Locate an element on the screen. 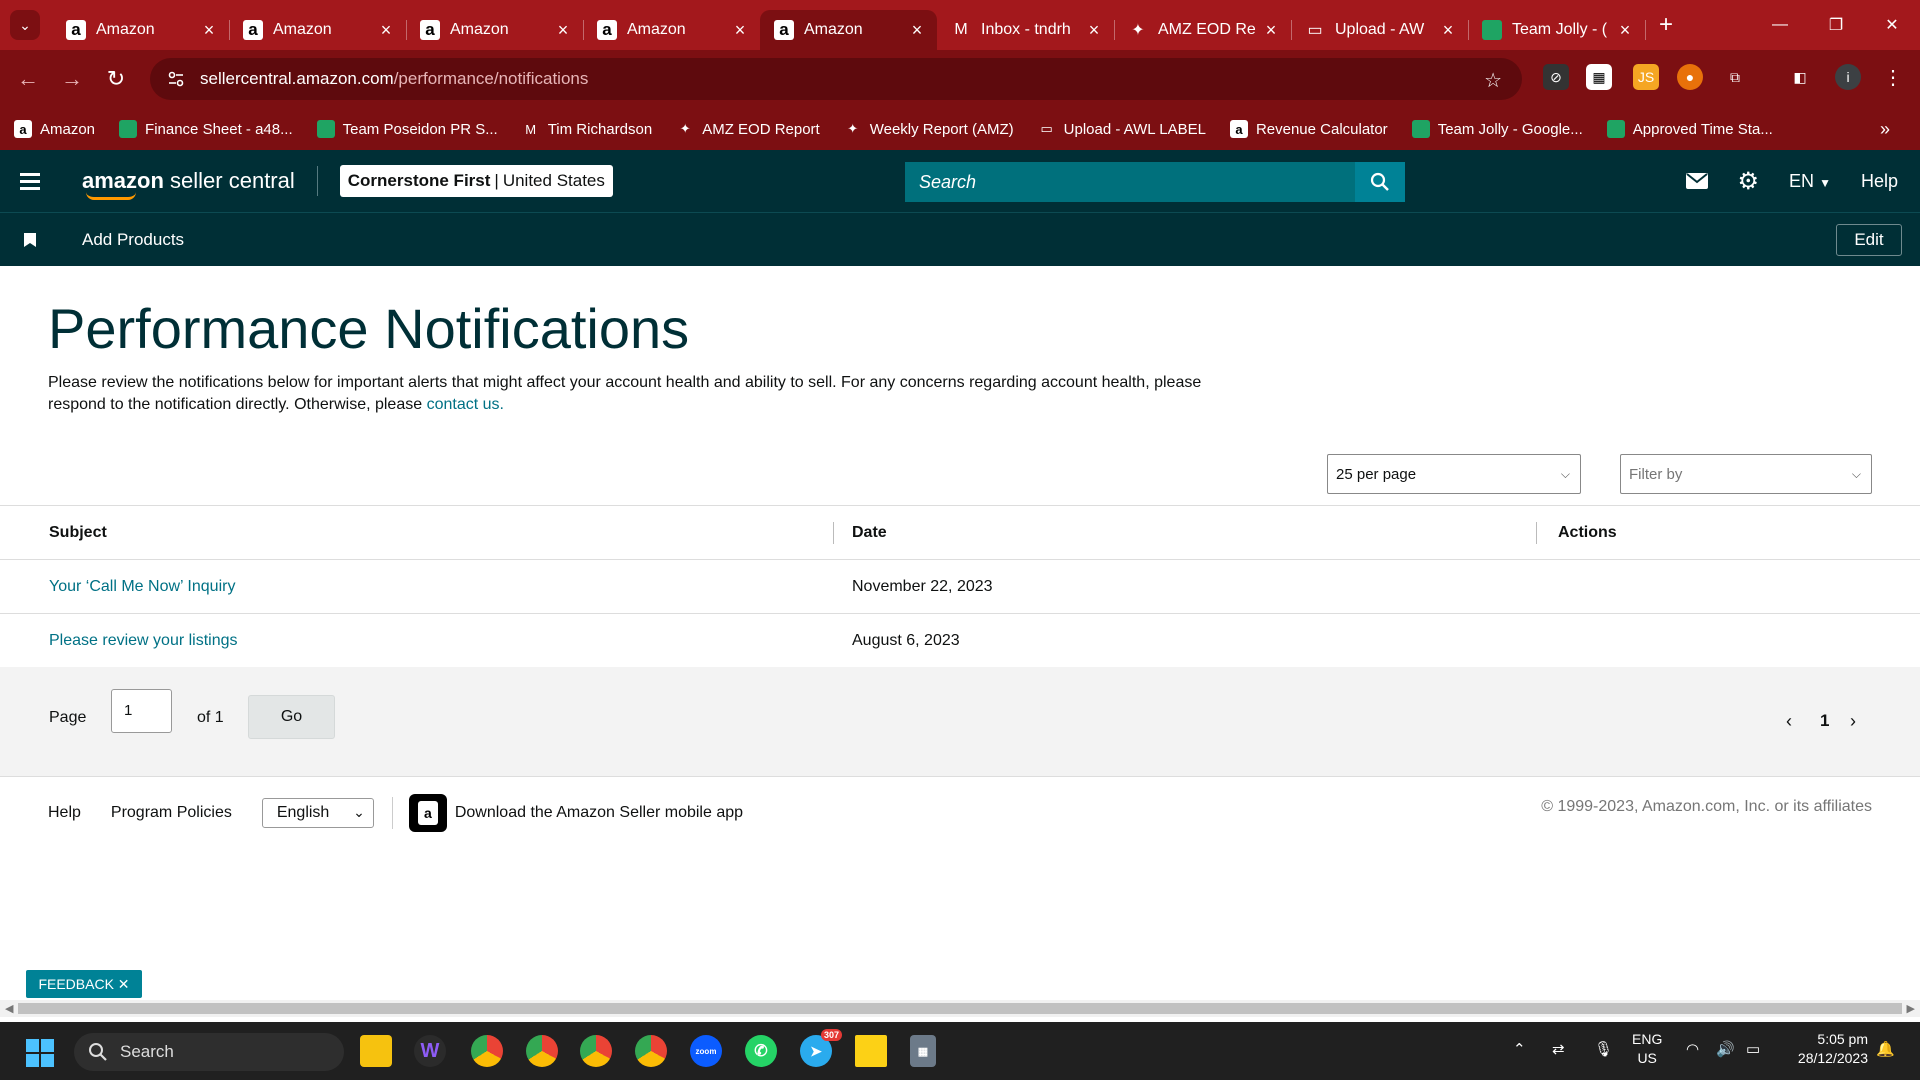 This screenshot has width=1920, height=1080. bookmark-item: a Revenue Calculator is located at coordinates (1308, 129).